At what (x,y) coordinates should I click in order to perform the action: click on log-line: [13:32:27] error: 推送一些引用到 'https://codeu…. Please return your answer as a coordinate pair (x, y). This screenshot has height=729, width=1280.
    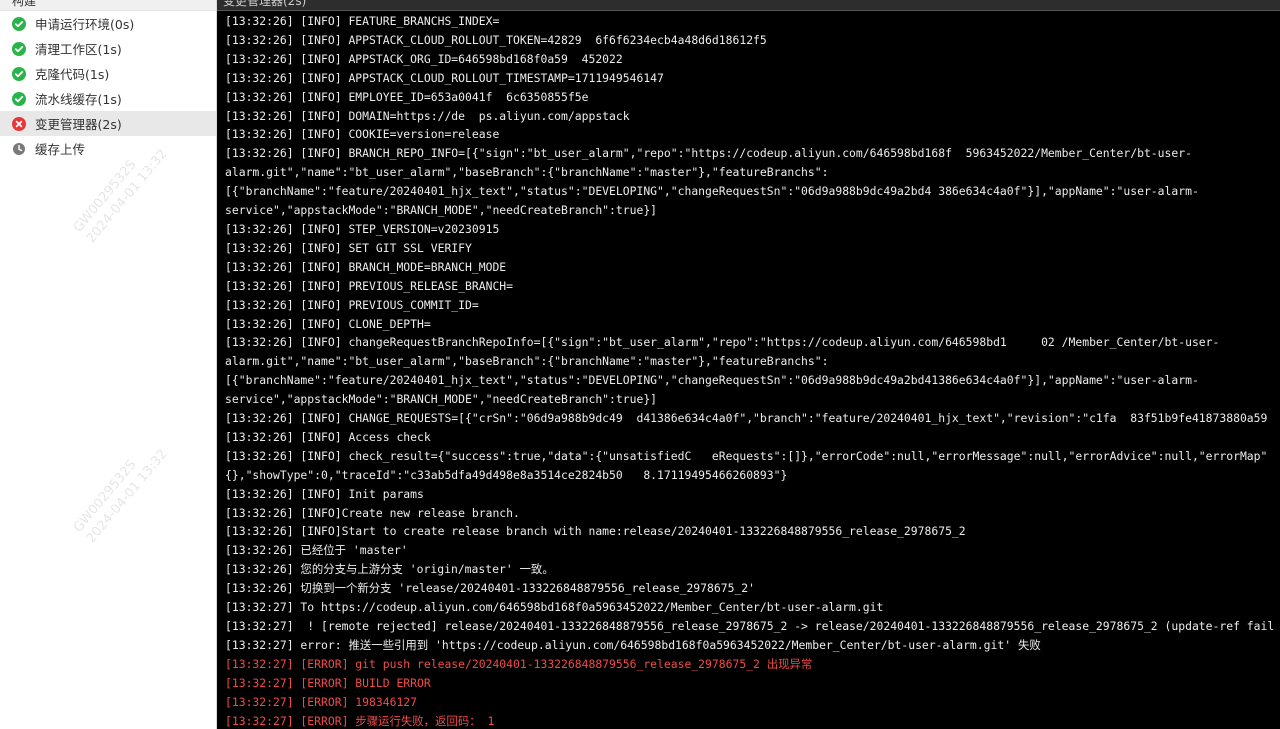
    Looking at the image, I should click on (633, 644).